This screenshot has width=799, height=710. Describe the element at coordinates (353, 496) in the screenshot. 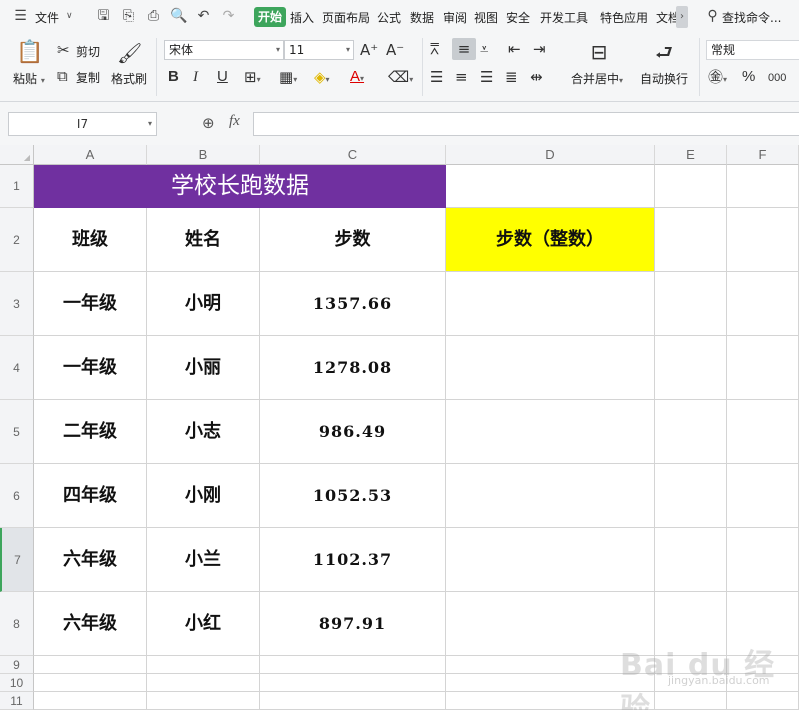

I see `cell-steps: 1052.53` at that location.